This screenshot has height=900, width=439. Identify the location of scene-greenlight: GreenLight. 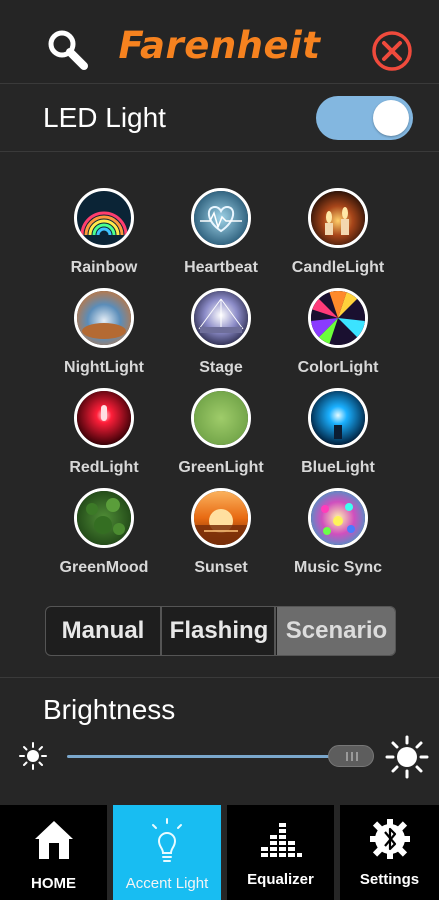
(221, 435).